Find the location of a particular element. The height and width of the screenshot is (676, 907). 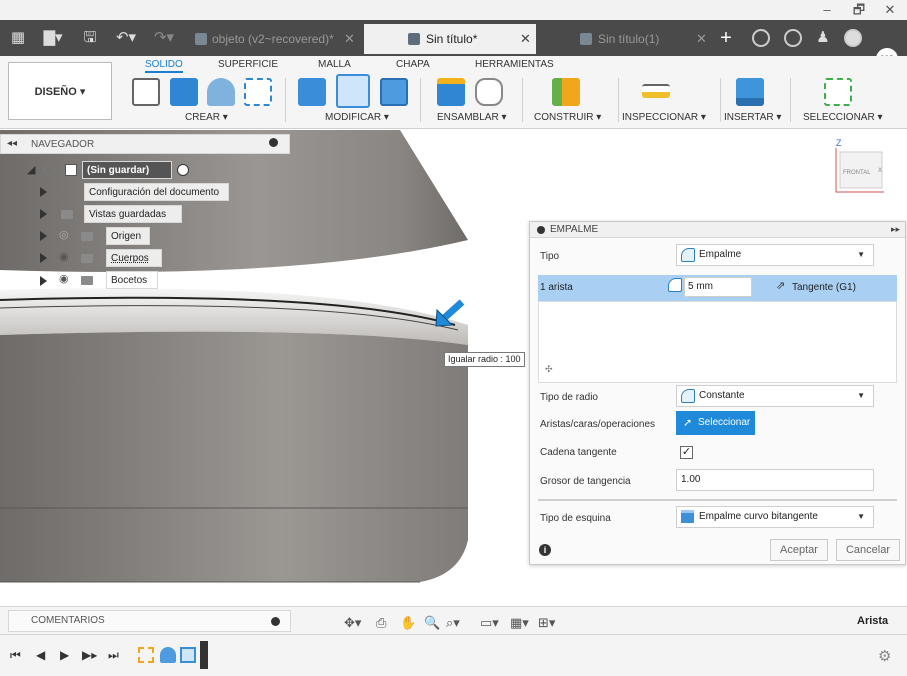

job-status-icon is located at coordinates (793, 38).